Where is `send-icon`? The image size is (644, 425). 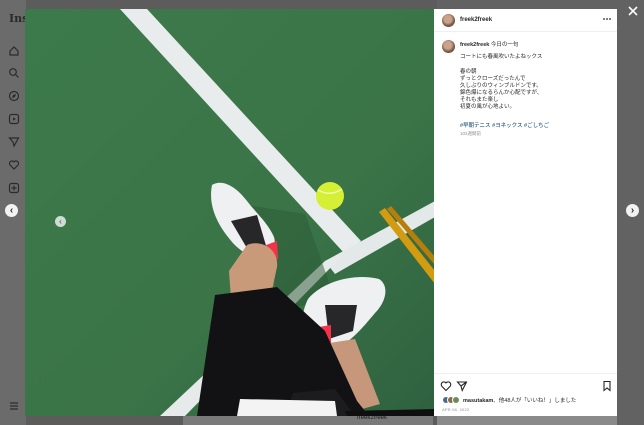 send-icon is located at coordinates (462, 387).